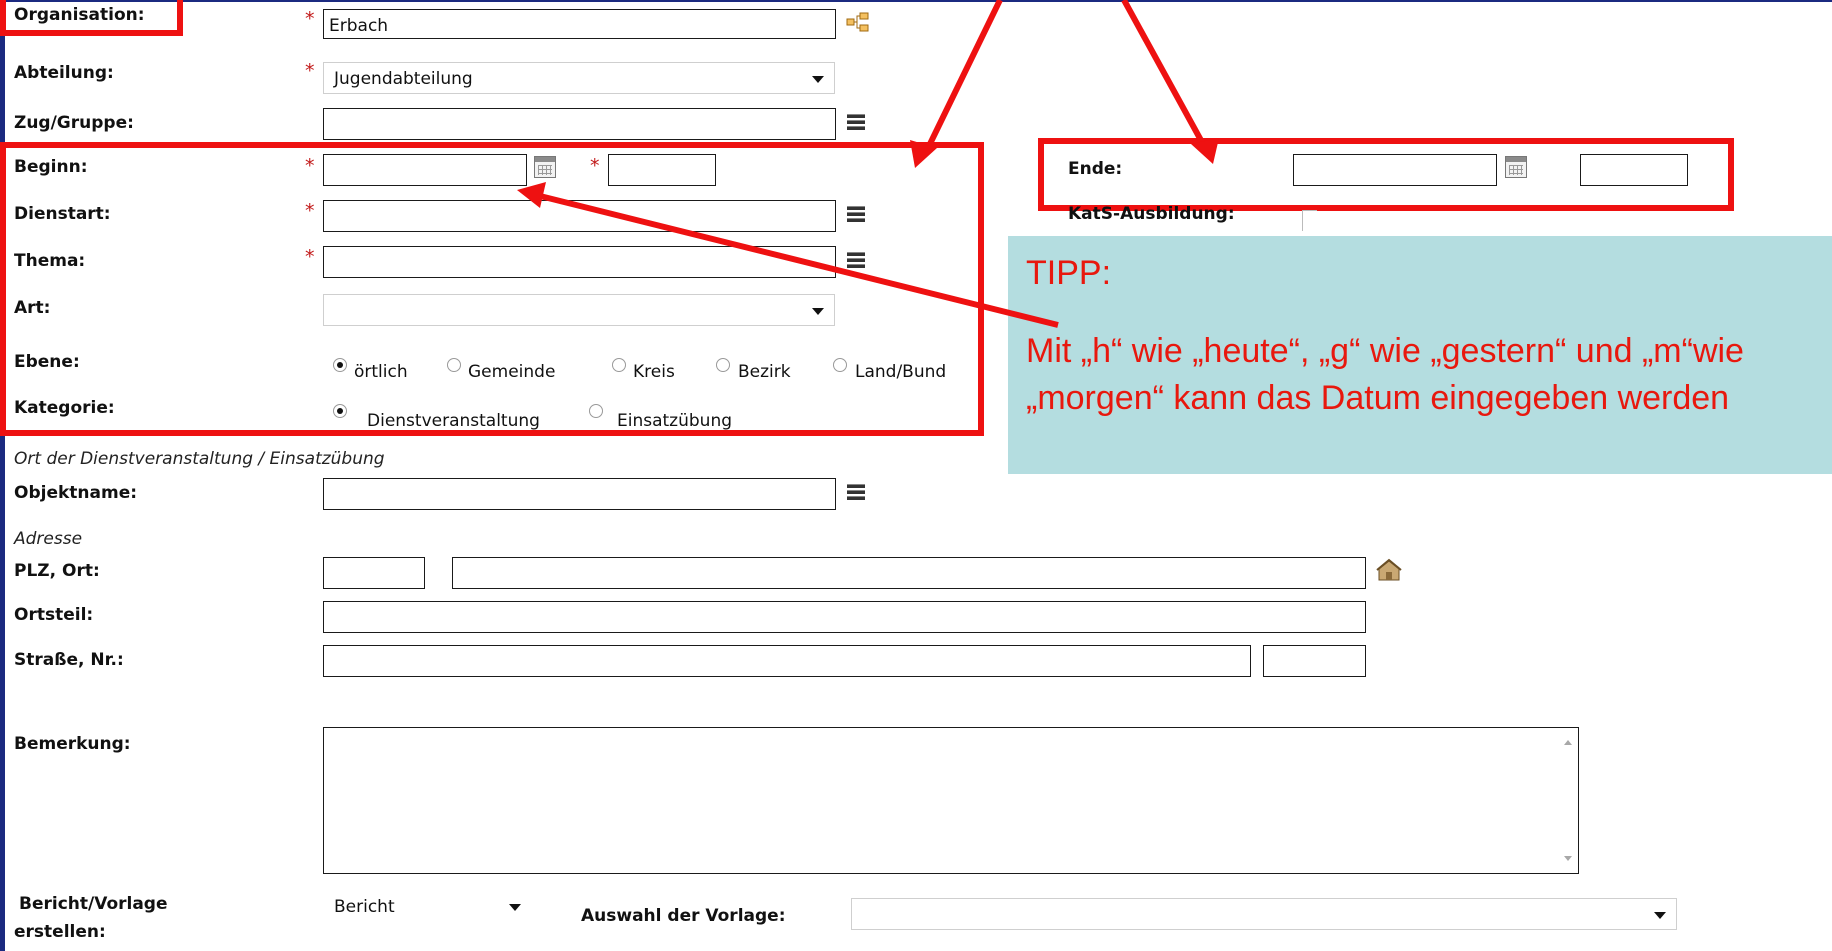 The image size is (1832, 951). What do you see at coordinates (788, 255) in the screenshot?
I see `arrow-to-beginn-date` at bounding box center [788, 255].